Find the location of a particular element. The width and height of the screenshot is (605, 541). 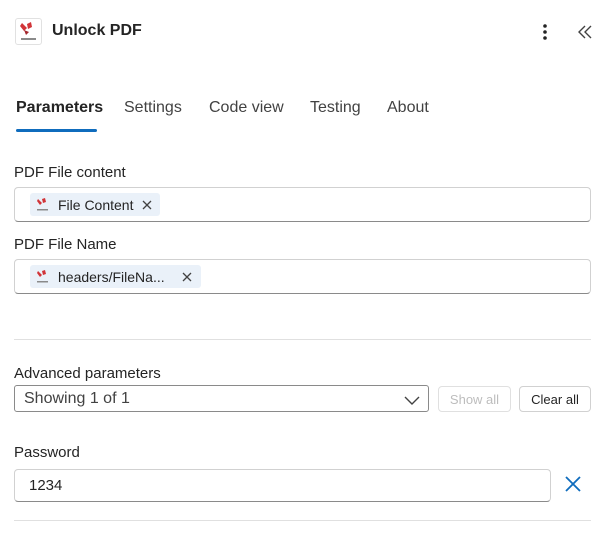

section-divider is located at coordinates (302, 339).